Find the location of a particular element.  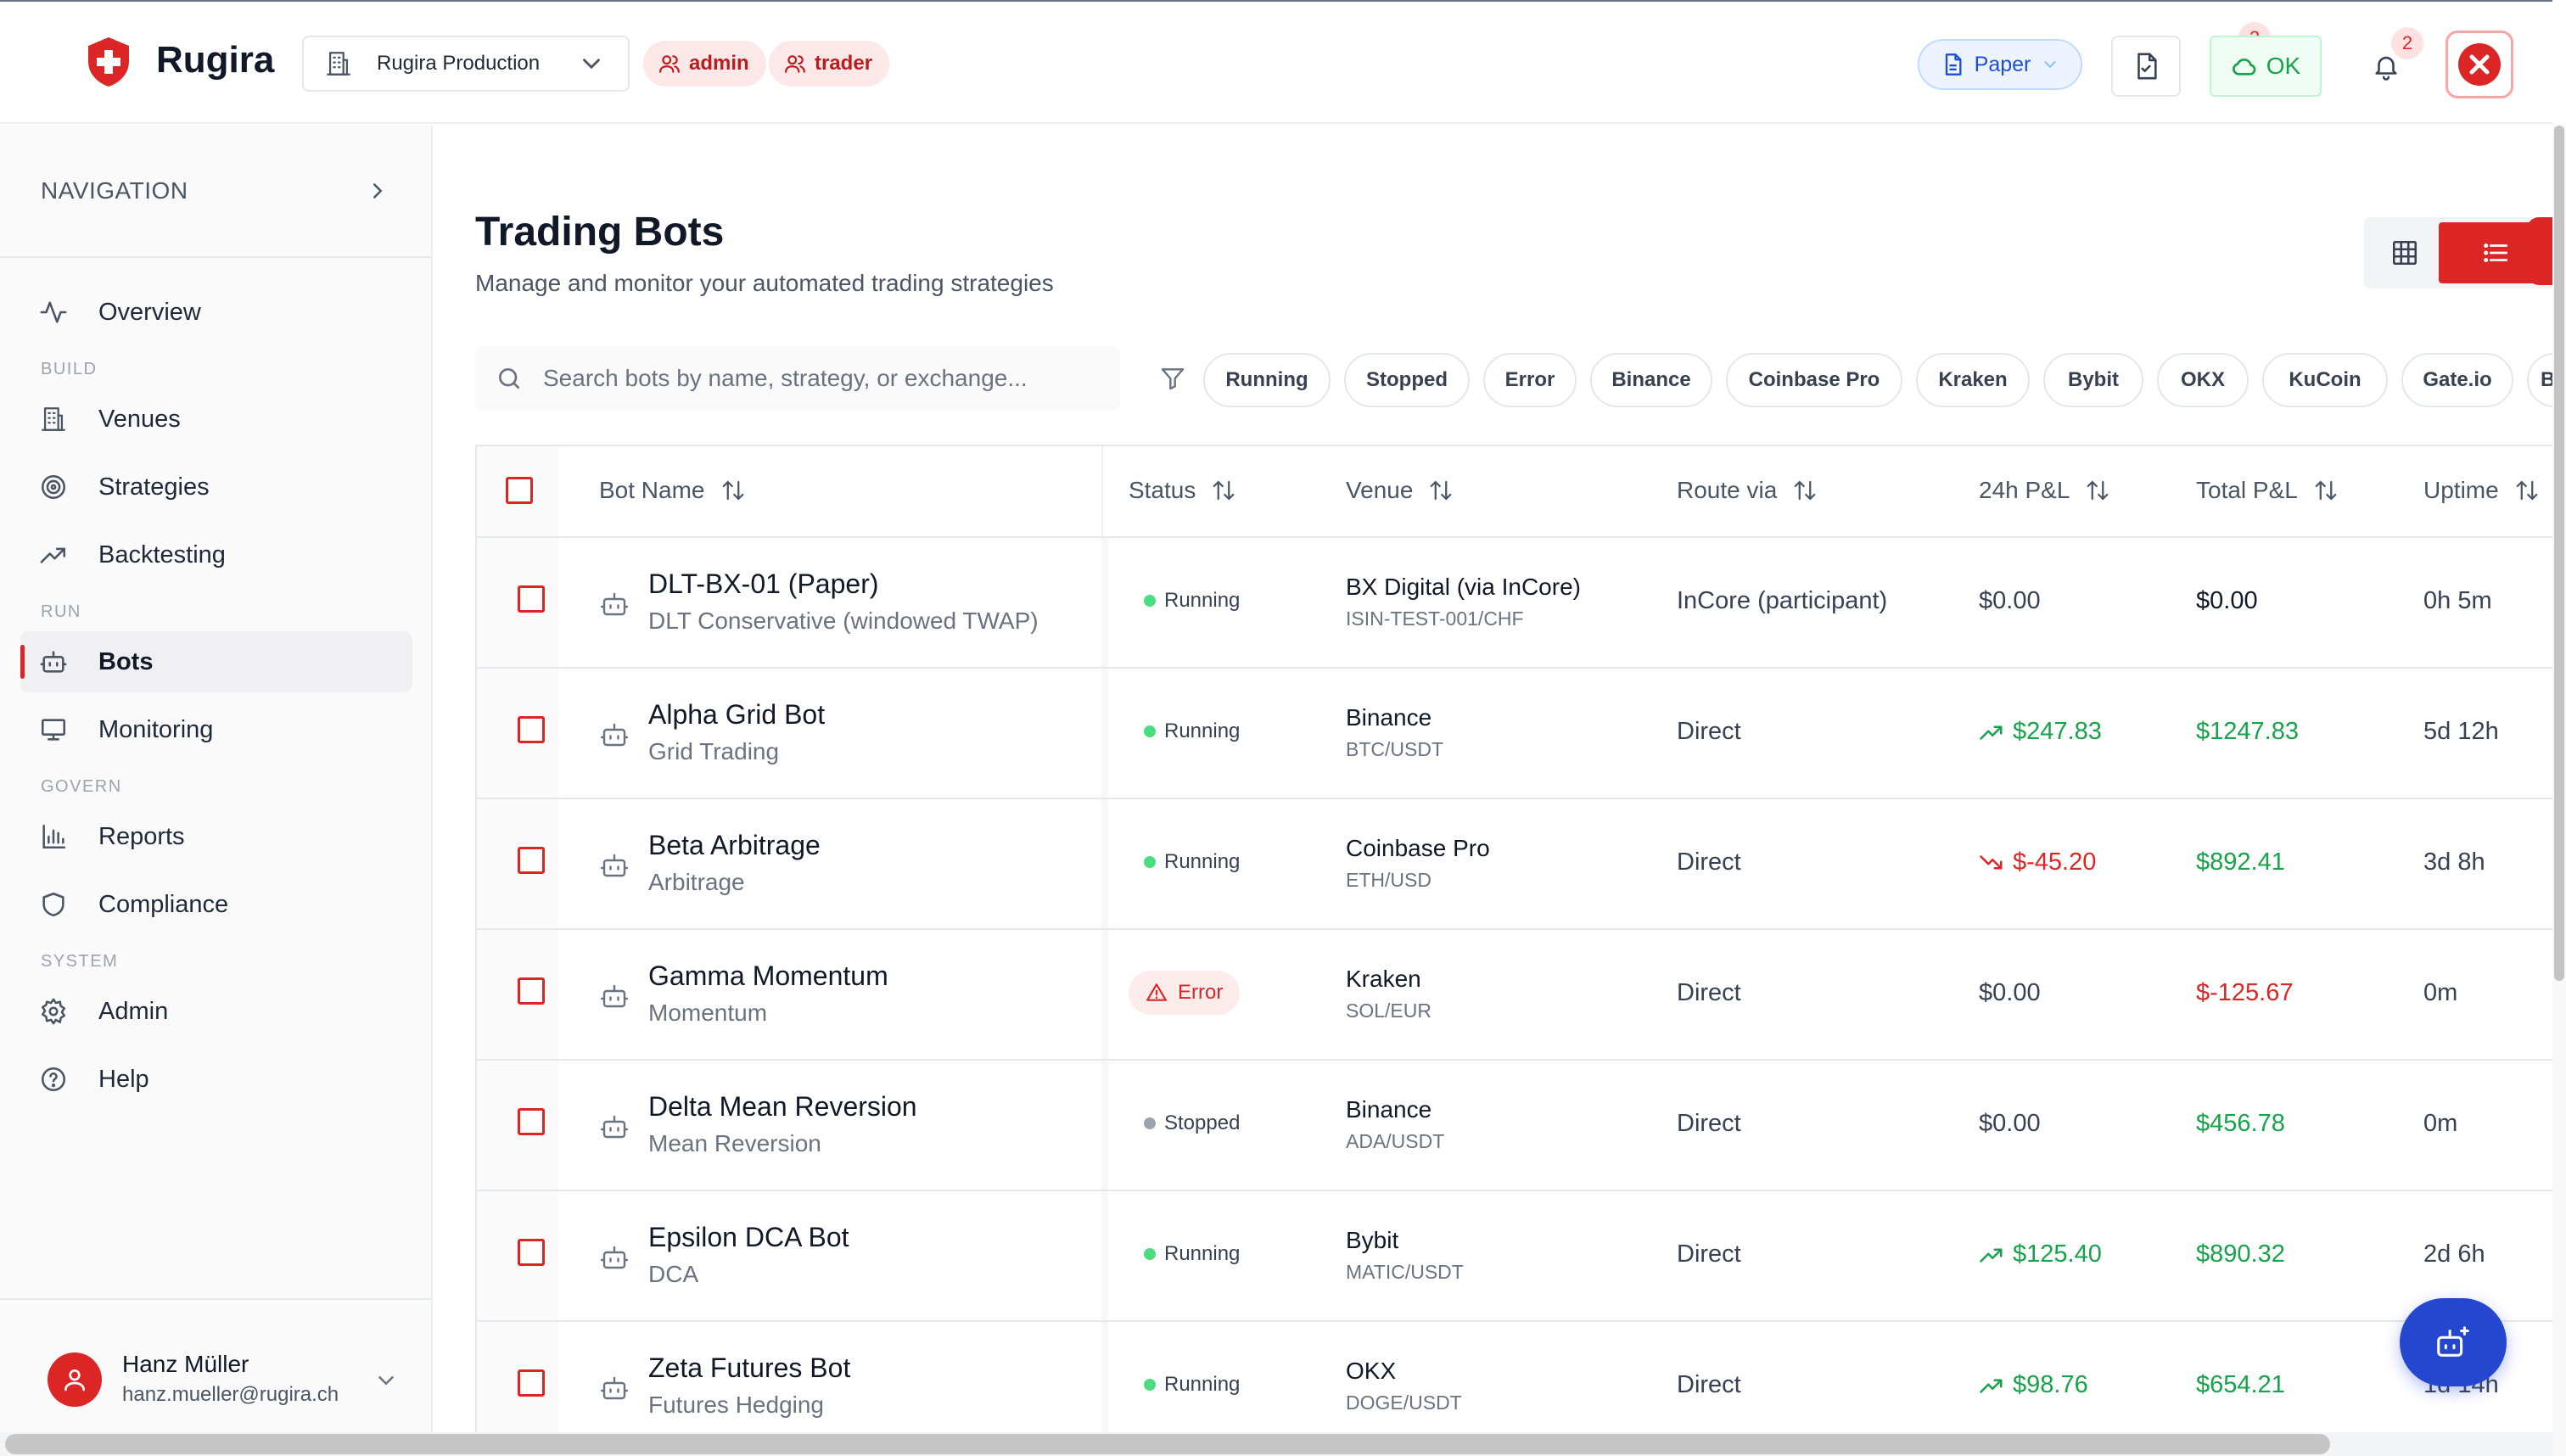

sidebar-section-build: BUILD is located at coordinates (69, 369).